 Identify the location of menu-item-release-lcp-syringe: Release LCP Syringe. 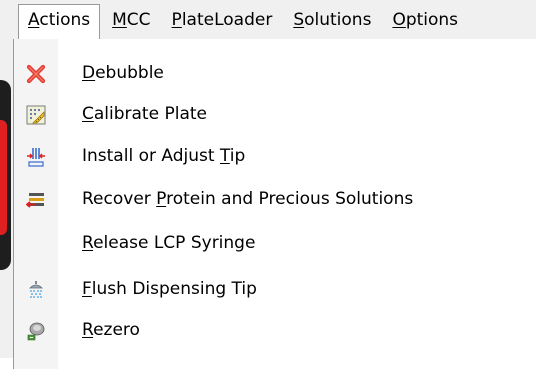
(275, 243).